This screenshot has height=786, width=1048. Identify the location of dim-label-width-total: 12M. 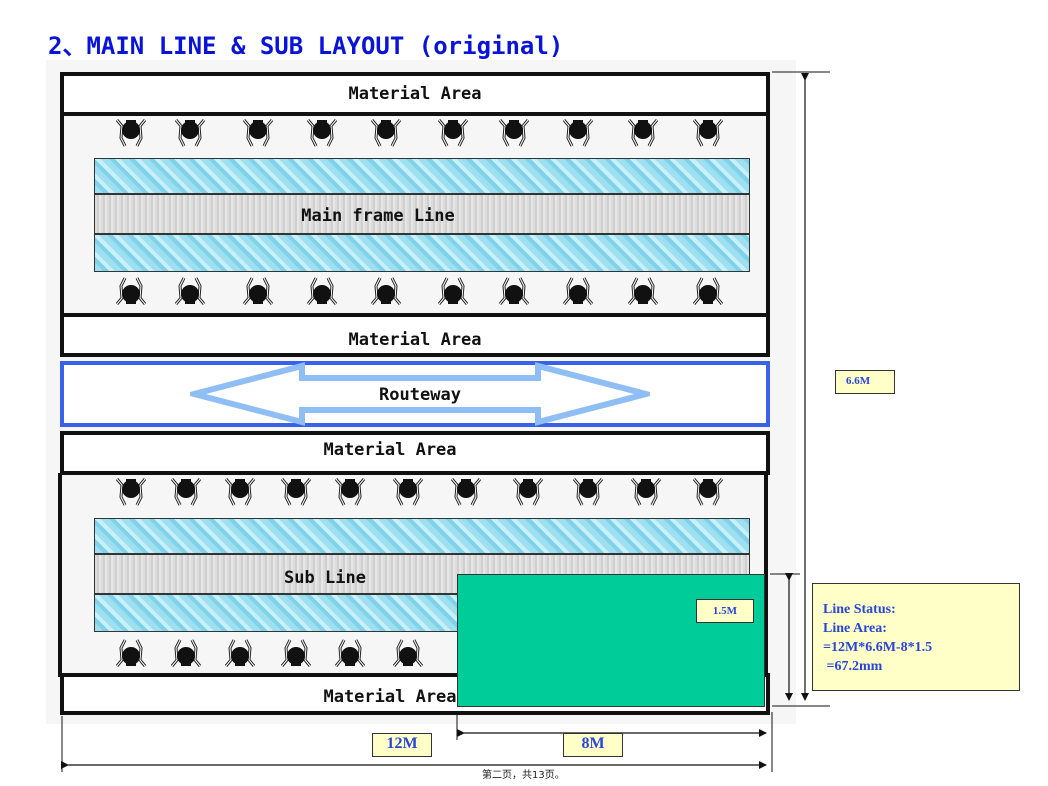
(402, 745).